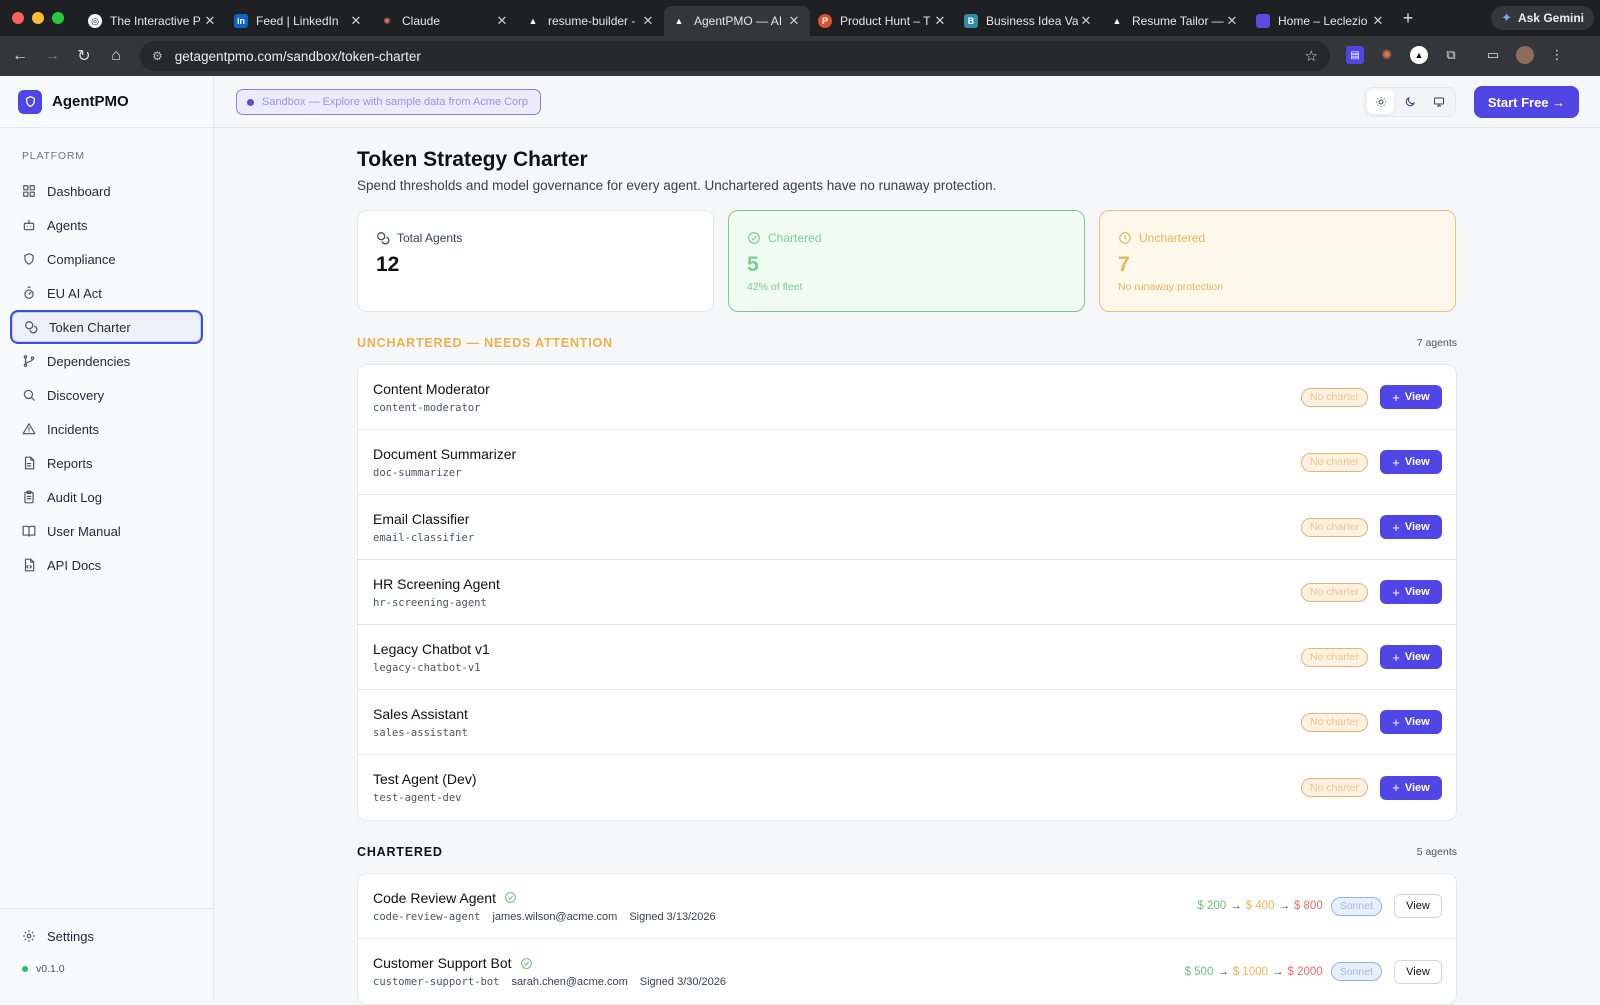 The image size is (1600, 1005). What do you see at coordinates (1387, 55) in the screenshot?
I see `claude-extension-icon: ✺` at bounding box center [1387, 55].